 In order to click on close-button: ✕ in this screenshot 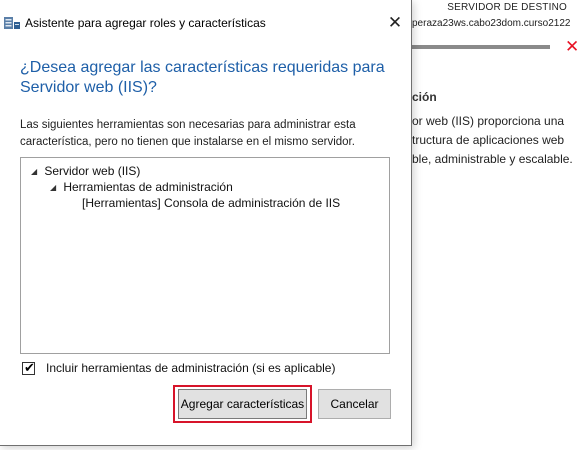, I will do `click(395, 23)`.